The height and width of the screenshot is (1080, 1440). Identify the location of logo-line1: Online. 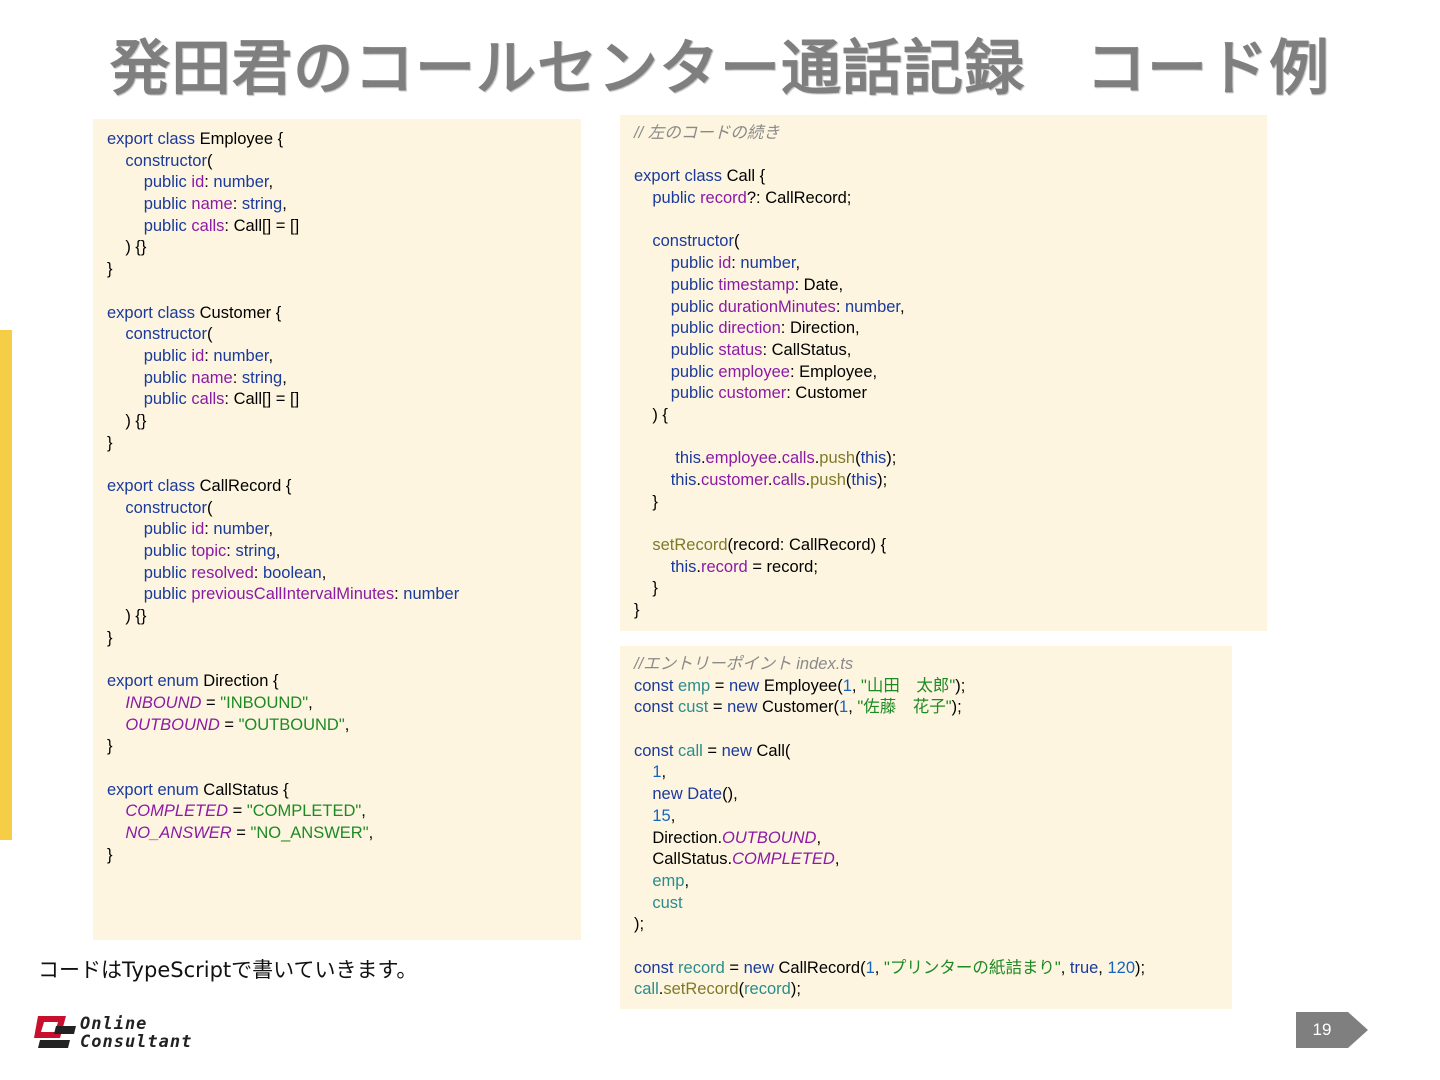
(114, 1024).